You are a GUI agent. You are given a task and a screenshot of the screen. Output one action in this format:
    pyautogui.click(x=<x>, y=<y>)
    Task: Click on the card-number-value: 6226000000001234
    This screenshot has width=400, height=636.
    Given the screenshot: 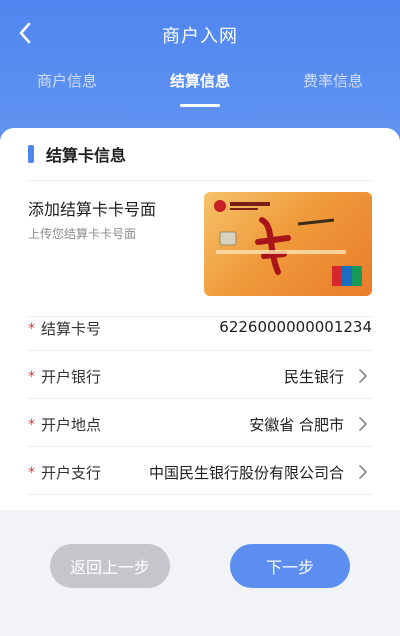 What is the action you would take?
    pyautogui.click(x=295, y=327)
    